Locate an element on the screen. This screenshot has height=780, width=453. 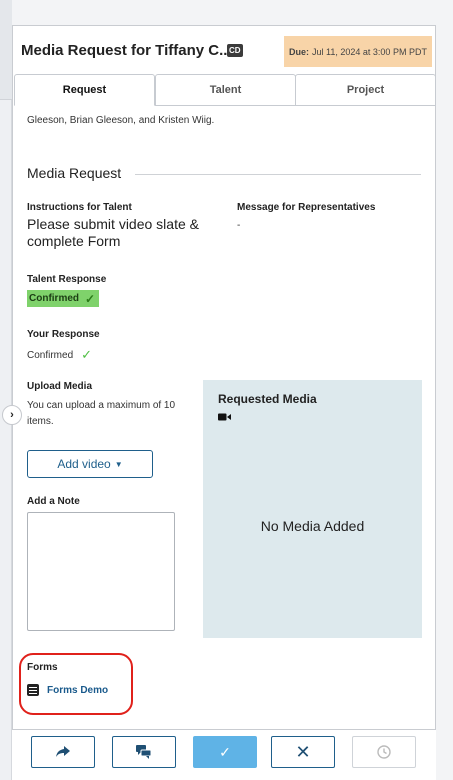
your-response-value: Confirmed is located at coordinates (50, 355).